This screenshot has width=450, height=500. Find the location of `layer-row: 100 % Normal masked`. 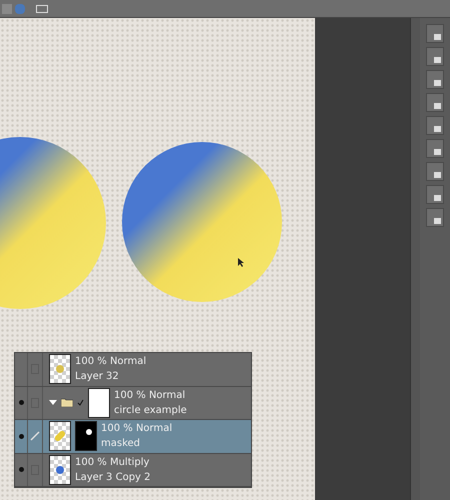

layer-row: 100 % Normal masked is located at coordinates (133, 437).